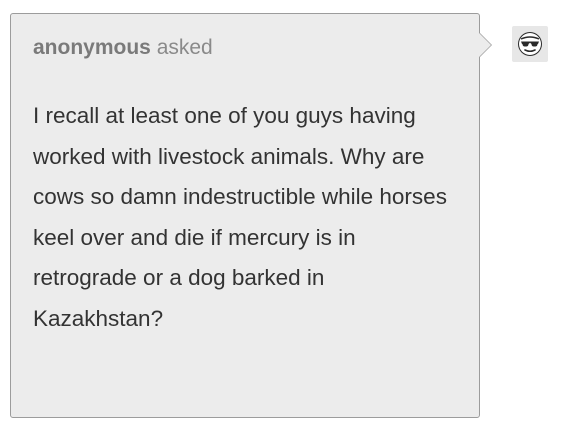 The height and width of the screenshot is (432, 564). What do you see at coordinates (184, 47) in the screenshot?
I see `asked-label: asked` at bounding box center [184, 47].